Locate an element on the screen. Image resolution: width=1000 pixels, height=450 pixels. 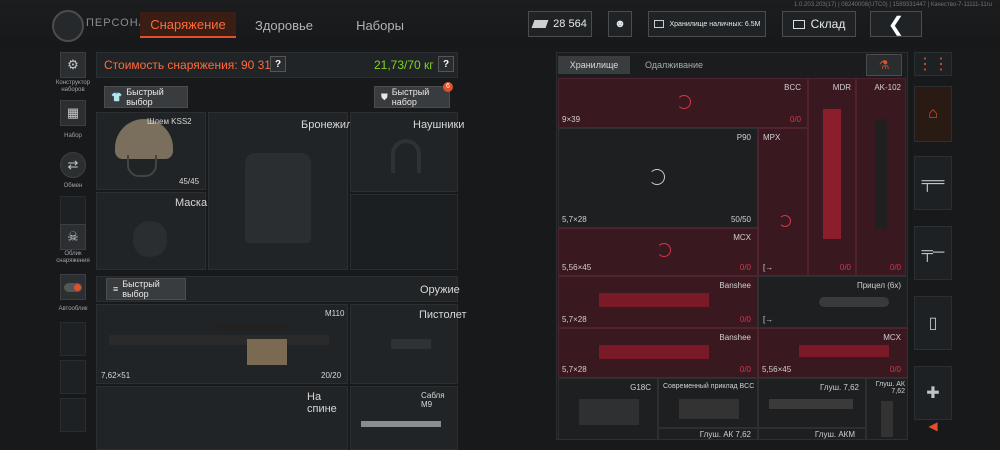
quick-select-weapons-button: ≡ Быстрый выбор is located at coordinates (146, 289).